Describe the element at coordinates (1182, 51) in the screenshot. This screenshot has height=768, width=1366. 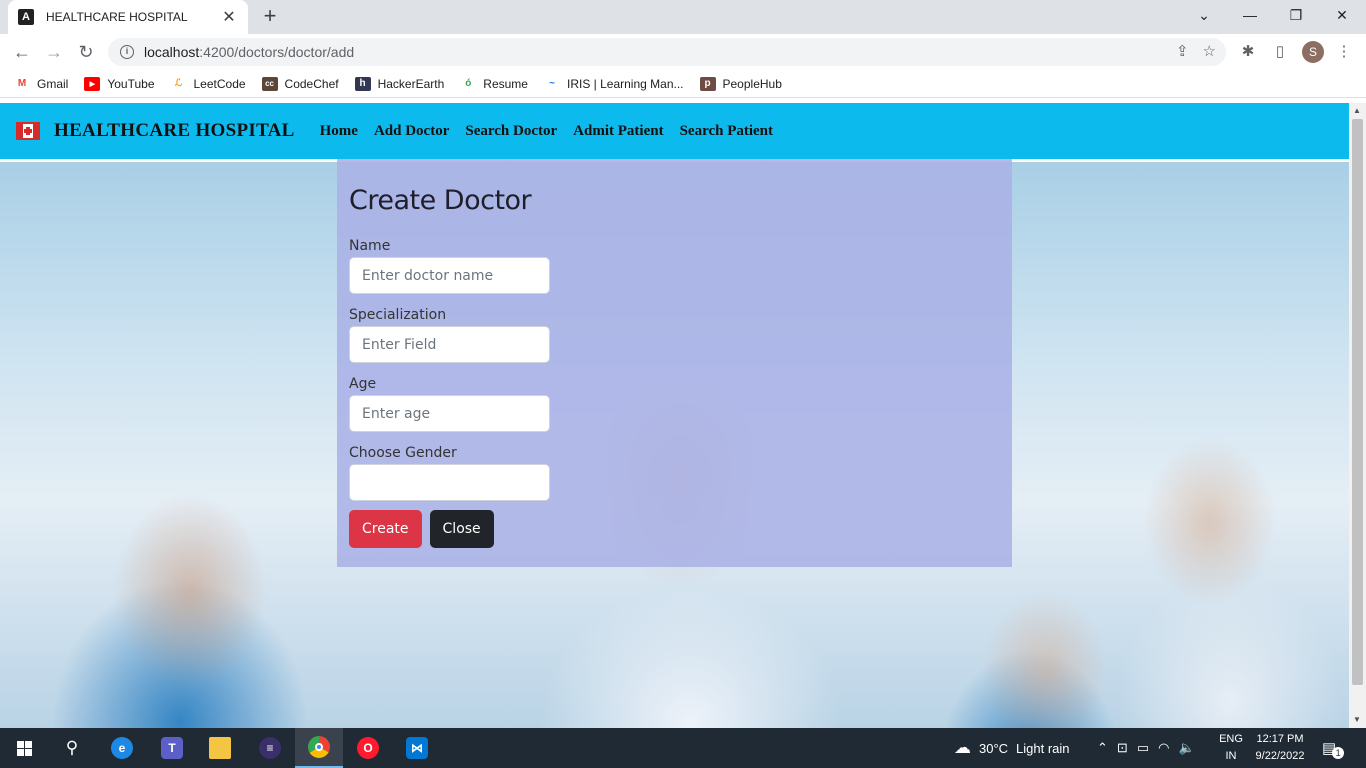
I see `share-icon: ⇪` at that location.